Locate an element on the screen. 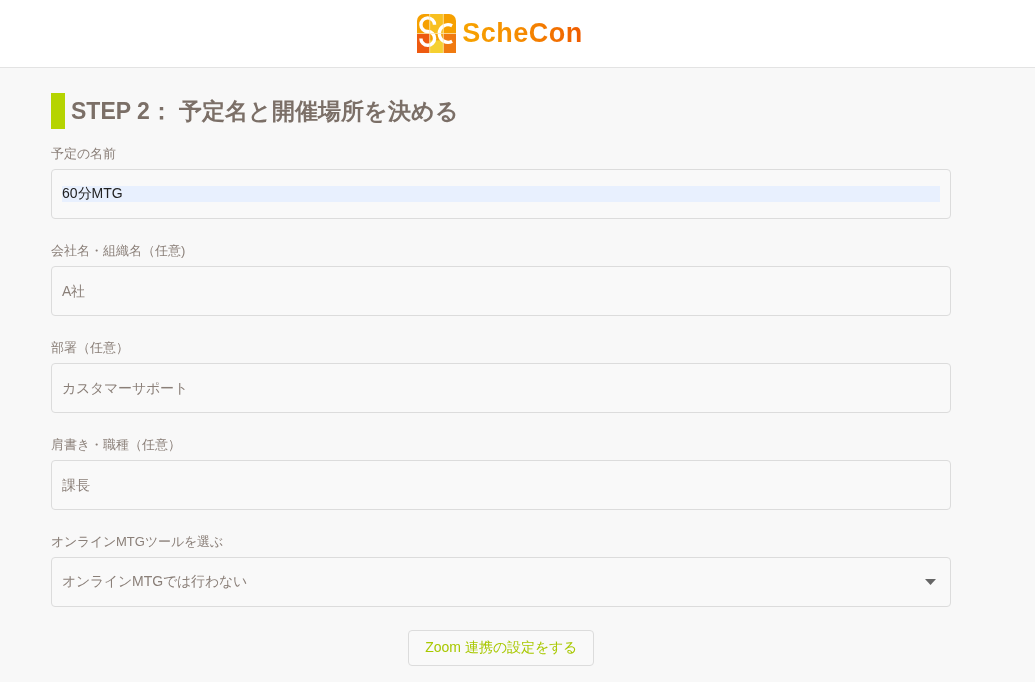 The width and height of the screenshot is (1035, 682). caret-icon is located at coordinates (930, 582).